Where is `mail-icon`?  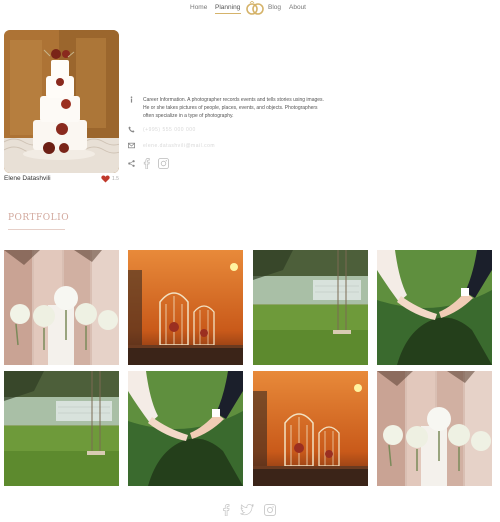 mail-icon is located at coordinates (131, 145).